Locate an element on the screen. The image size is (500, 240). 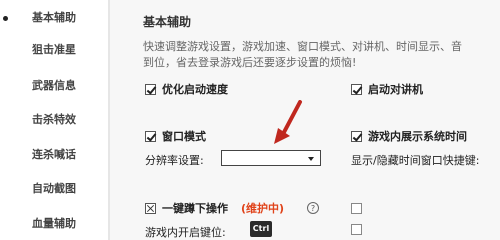
sidebar-item-sniper-crosshair: 狙击准星 is located at coordinates (54, 50).